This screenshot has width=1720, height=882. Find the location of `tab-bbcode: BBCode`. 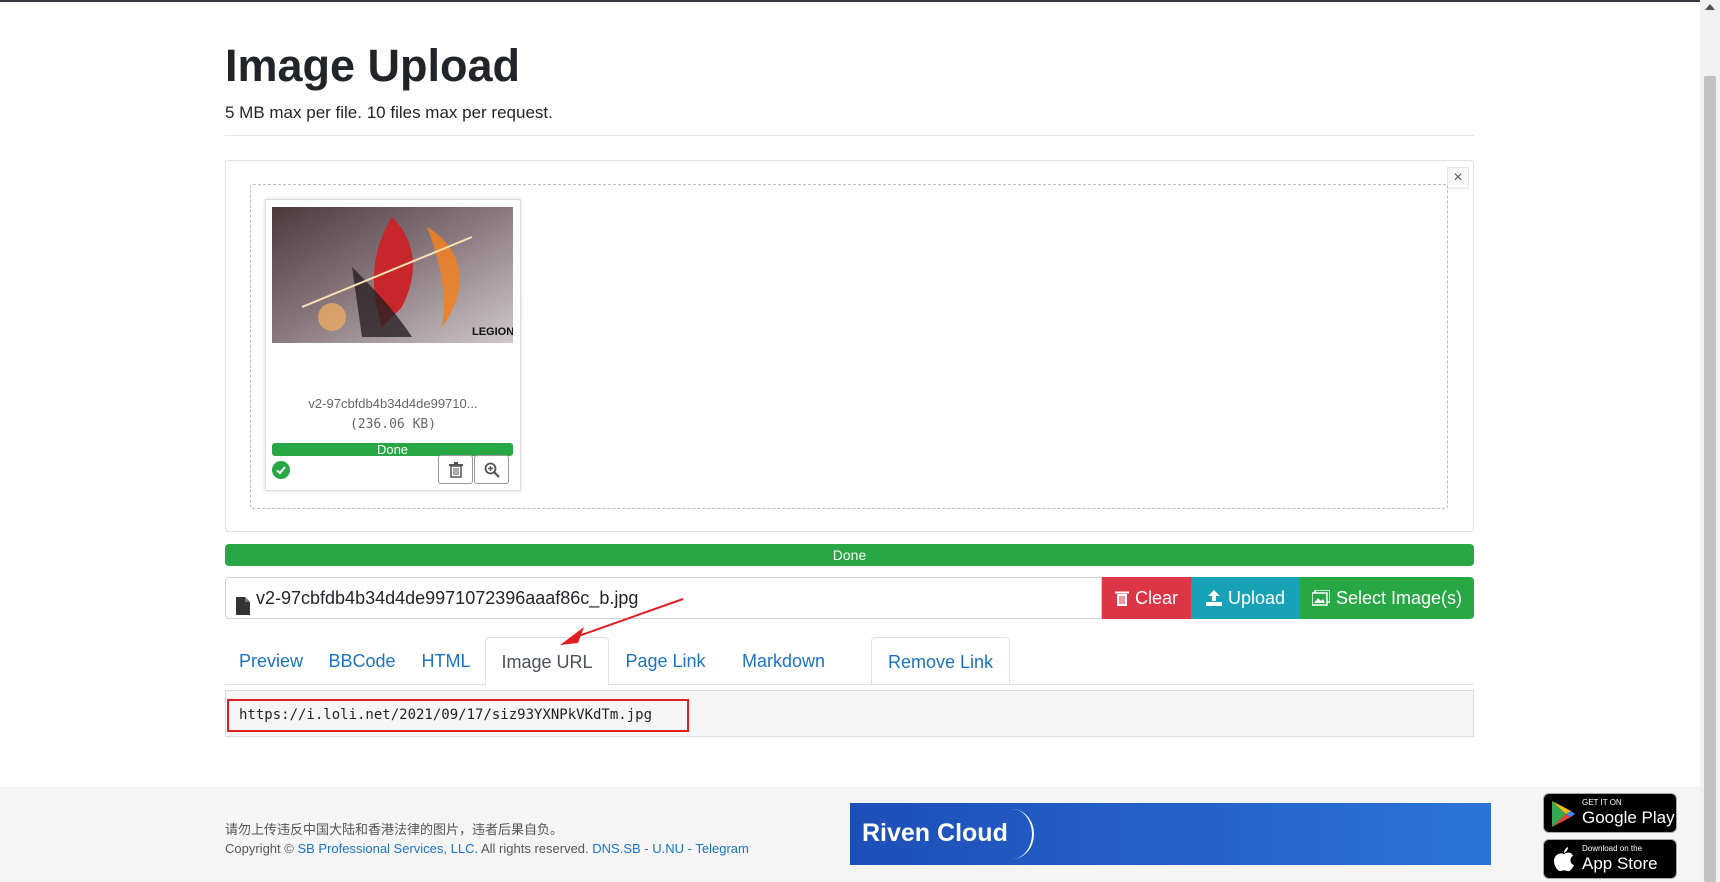

tab-bbcode: BBCode is located at coordinates (362, 661).